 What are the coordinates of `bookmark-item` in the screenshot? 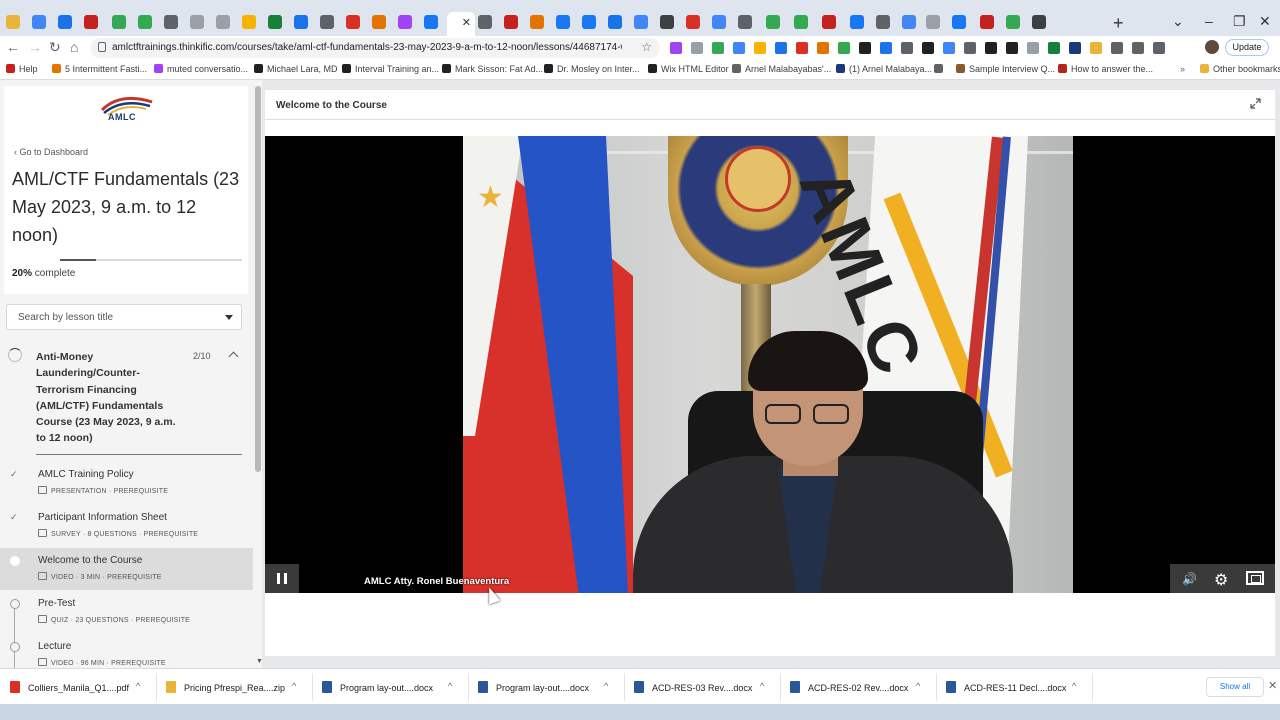 It's located at (940, 69).